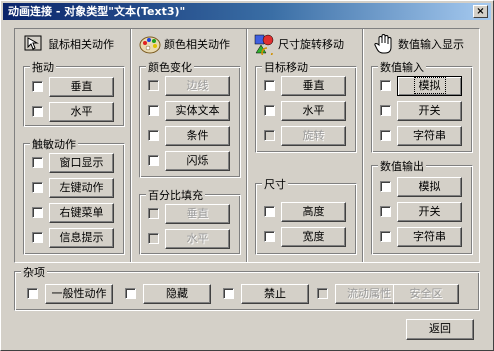 The image size is (494, 351). I want to click on move-horizontal-button: 水平, so click(313, 111).